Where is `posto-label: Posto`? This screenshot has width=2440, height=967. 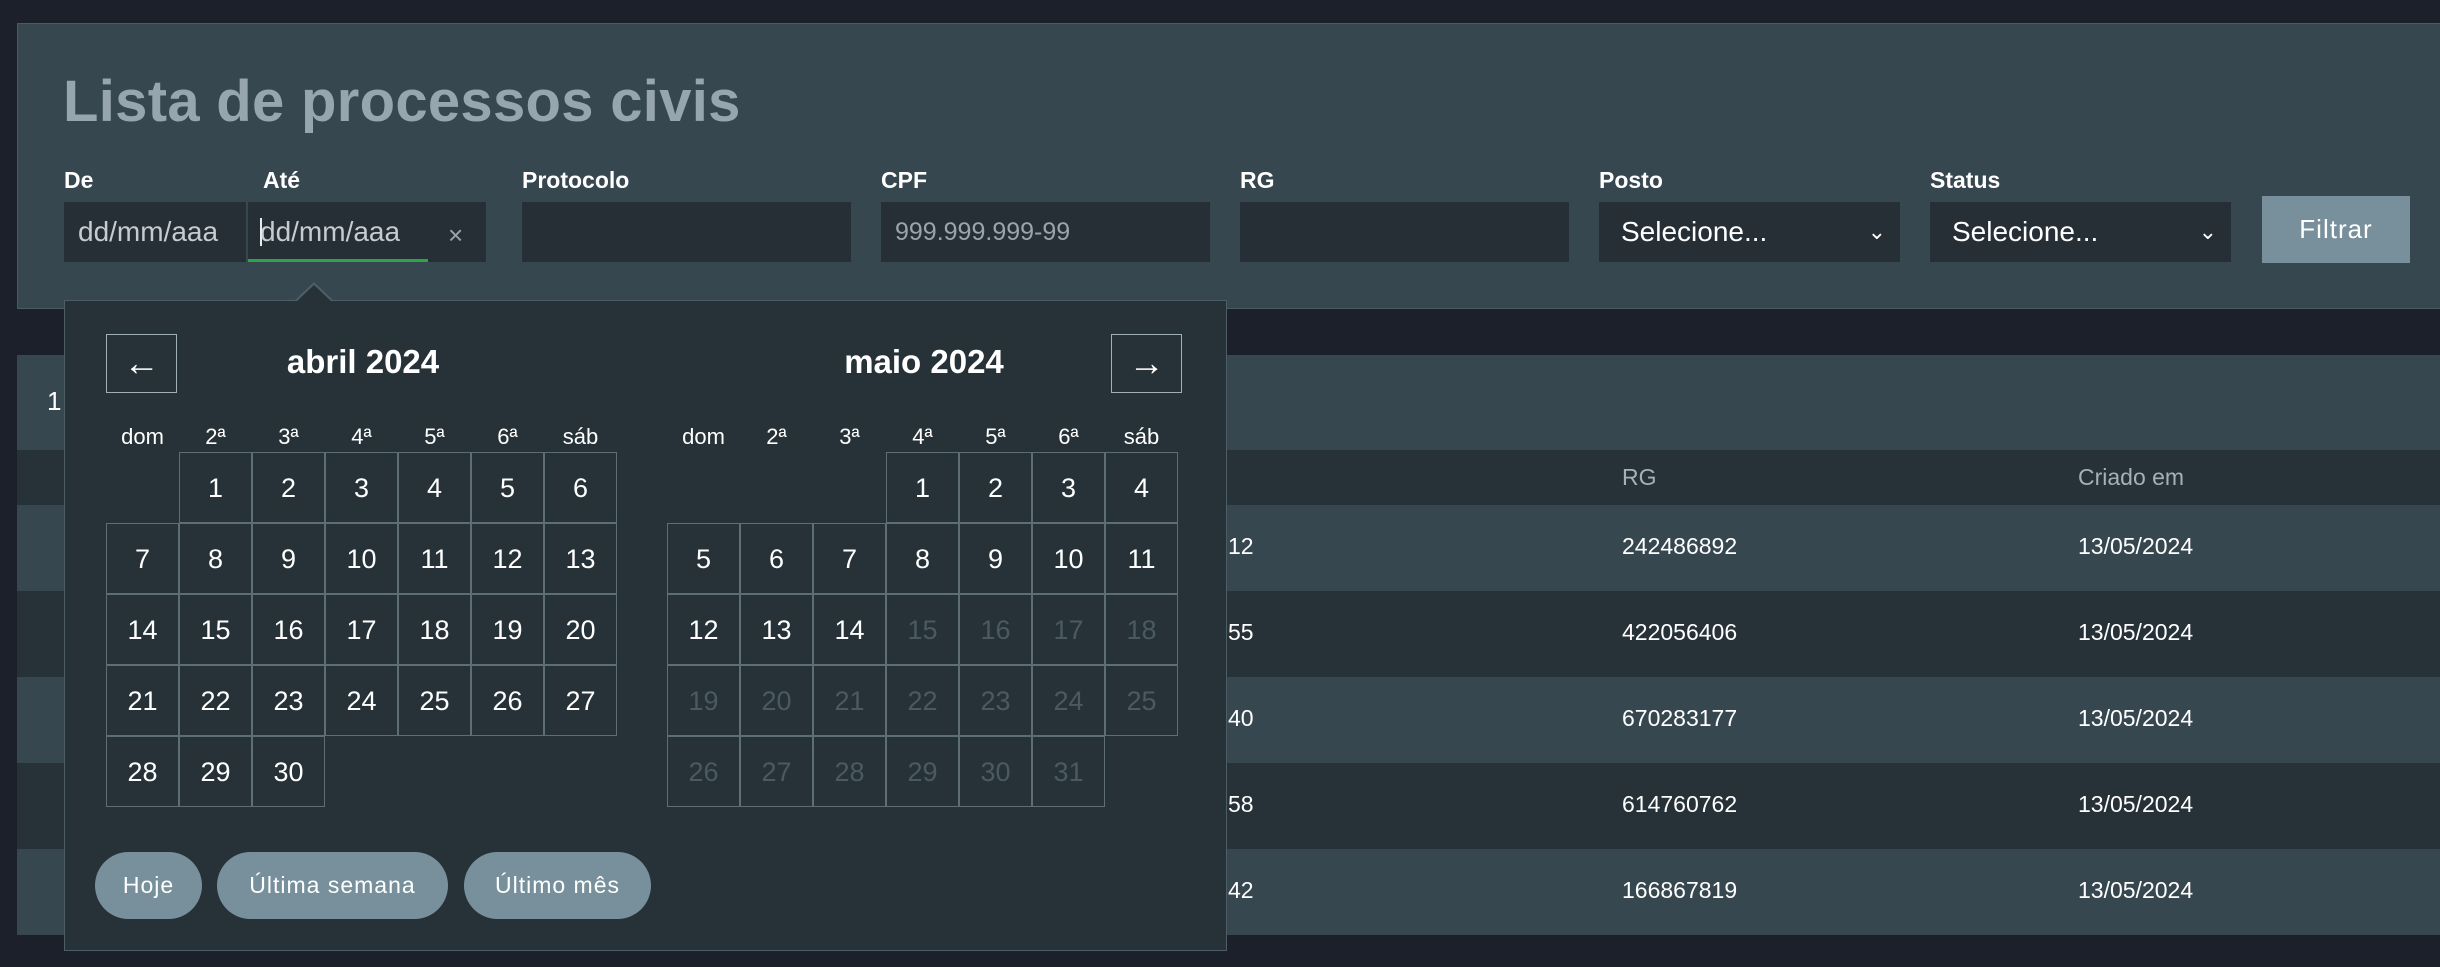
posto-label: Posto is located at coordinates (1631, 180).